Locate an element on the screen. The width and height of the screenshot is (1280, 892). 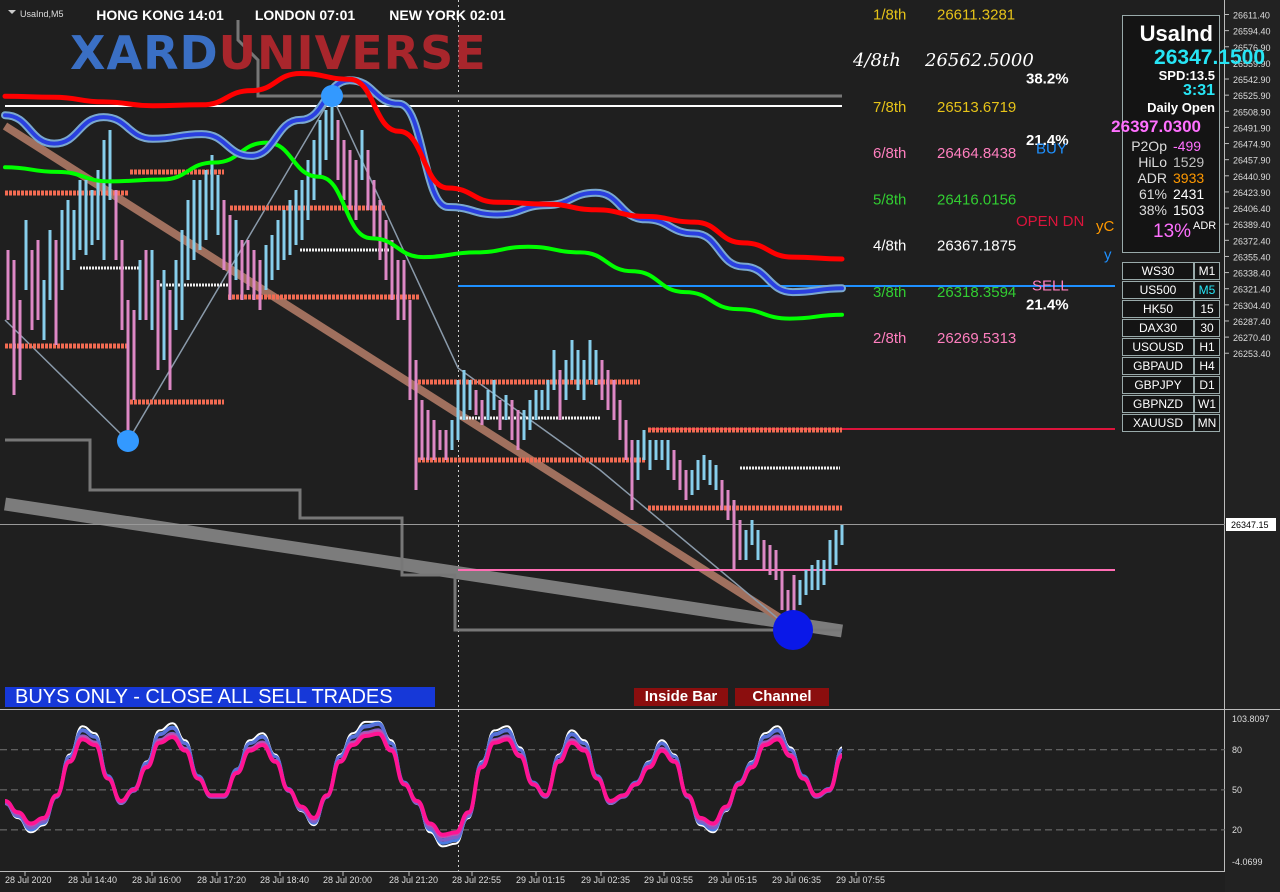
murrey-level-name-2: 4/8th is located at coordinates (876, 60).